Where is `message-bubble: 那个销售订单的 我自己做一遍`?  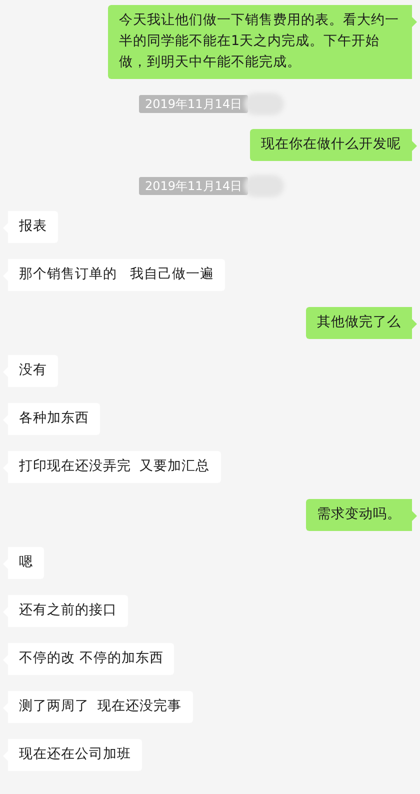 message-bubble: 那个销售订单的 我自己做一遍 is located at coordinates (114, 275).